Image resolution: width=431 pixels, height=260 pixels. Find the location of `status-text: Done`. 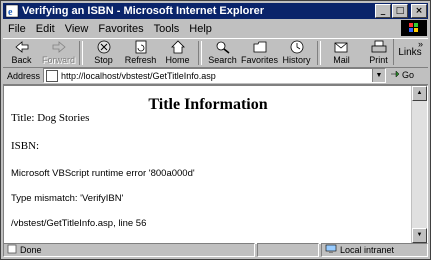

status-text: Done is located at coordinates (31, 249).